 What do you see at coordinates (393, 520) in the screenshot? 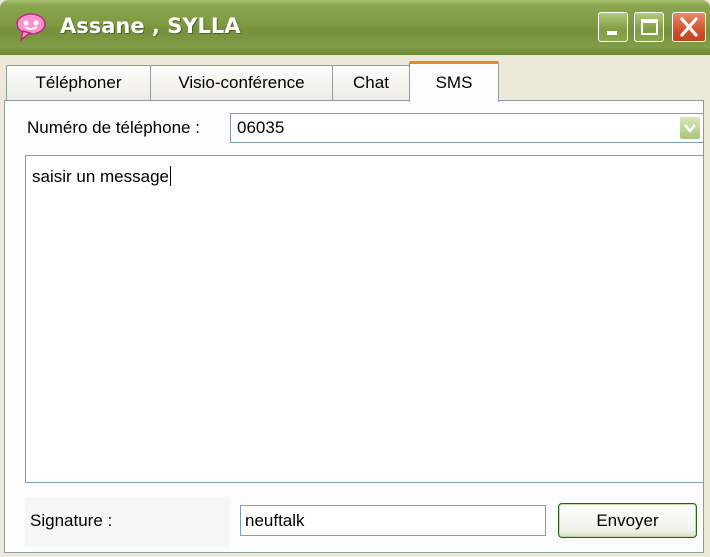
I see `signature-input: neuftalk` at bounding box center [393, 520].